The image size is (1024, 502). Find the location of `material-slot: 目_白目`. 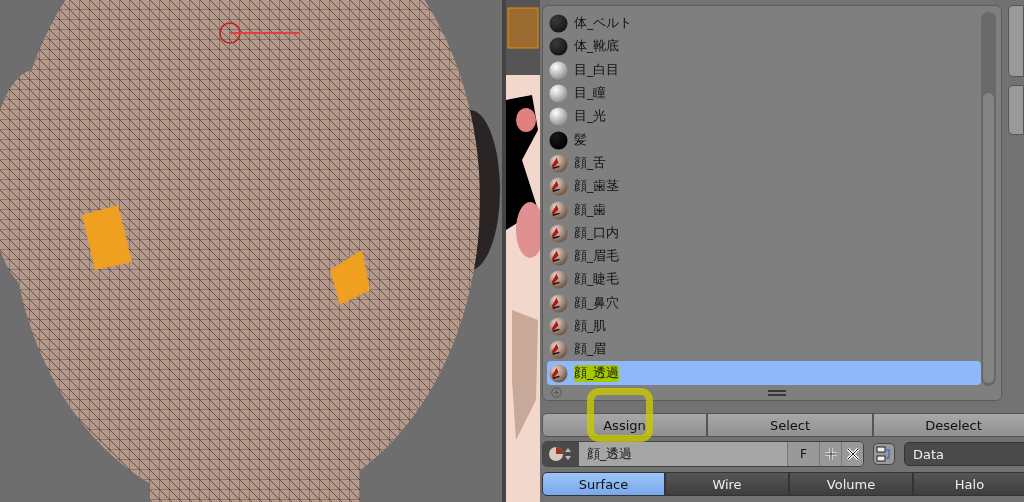

material-slot: 目_白目 is located at coordinates (764, 70).